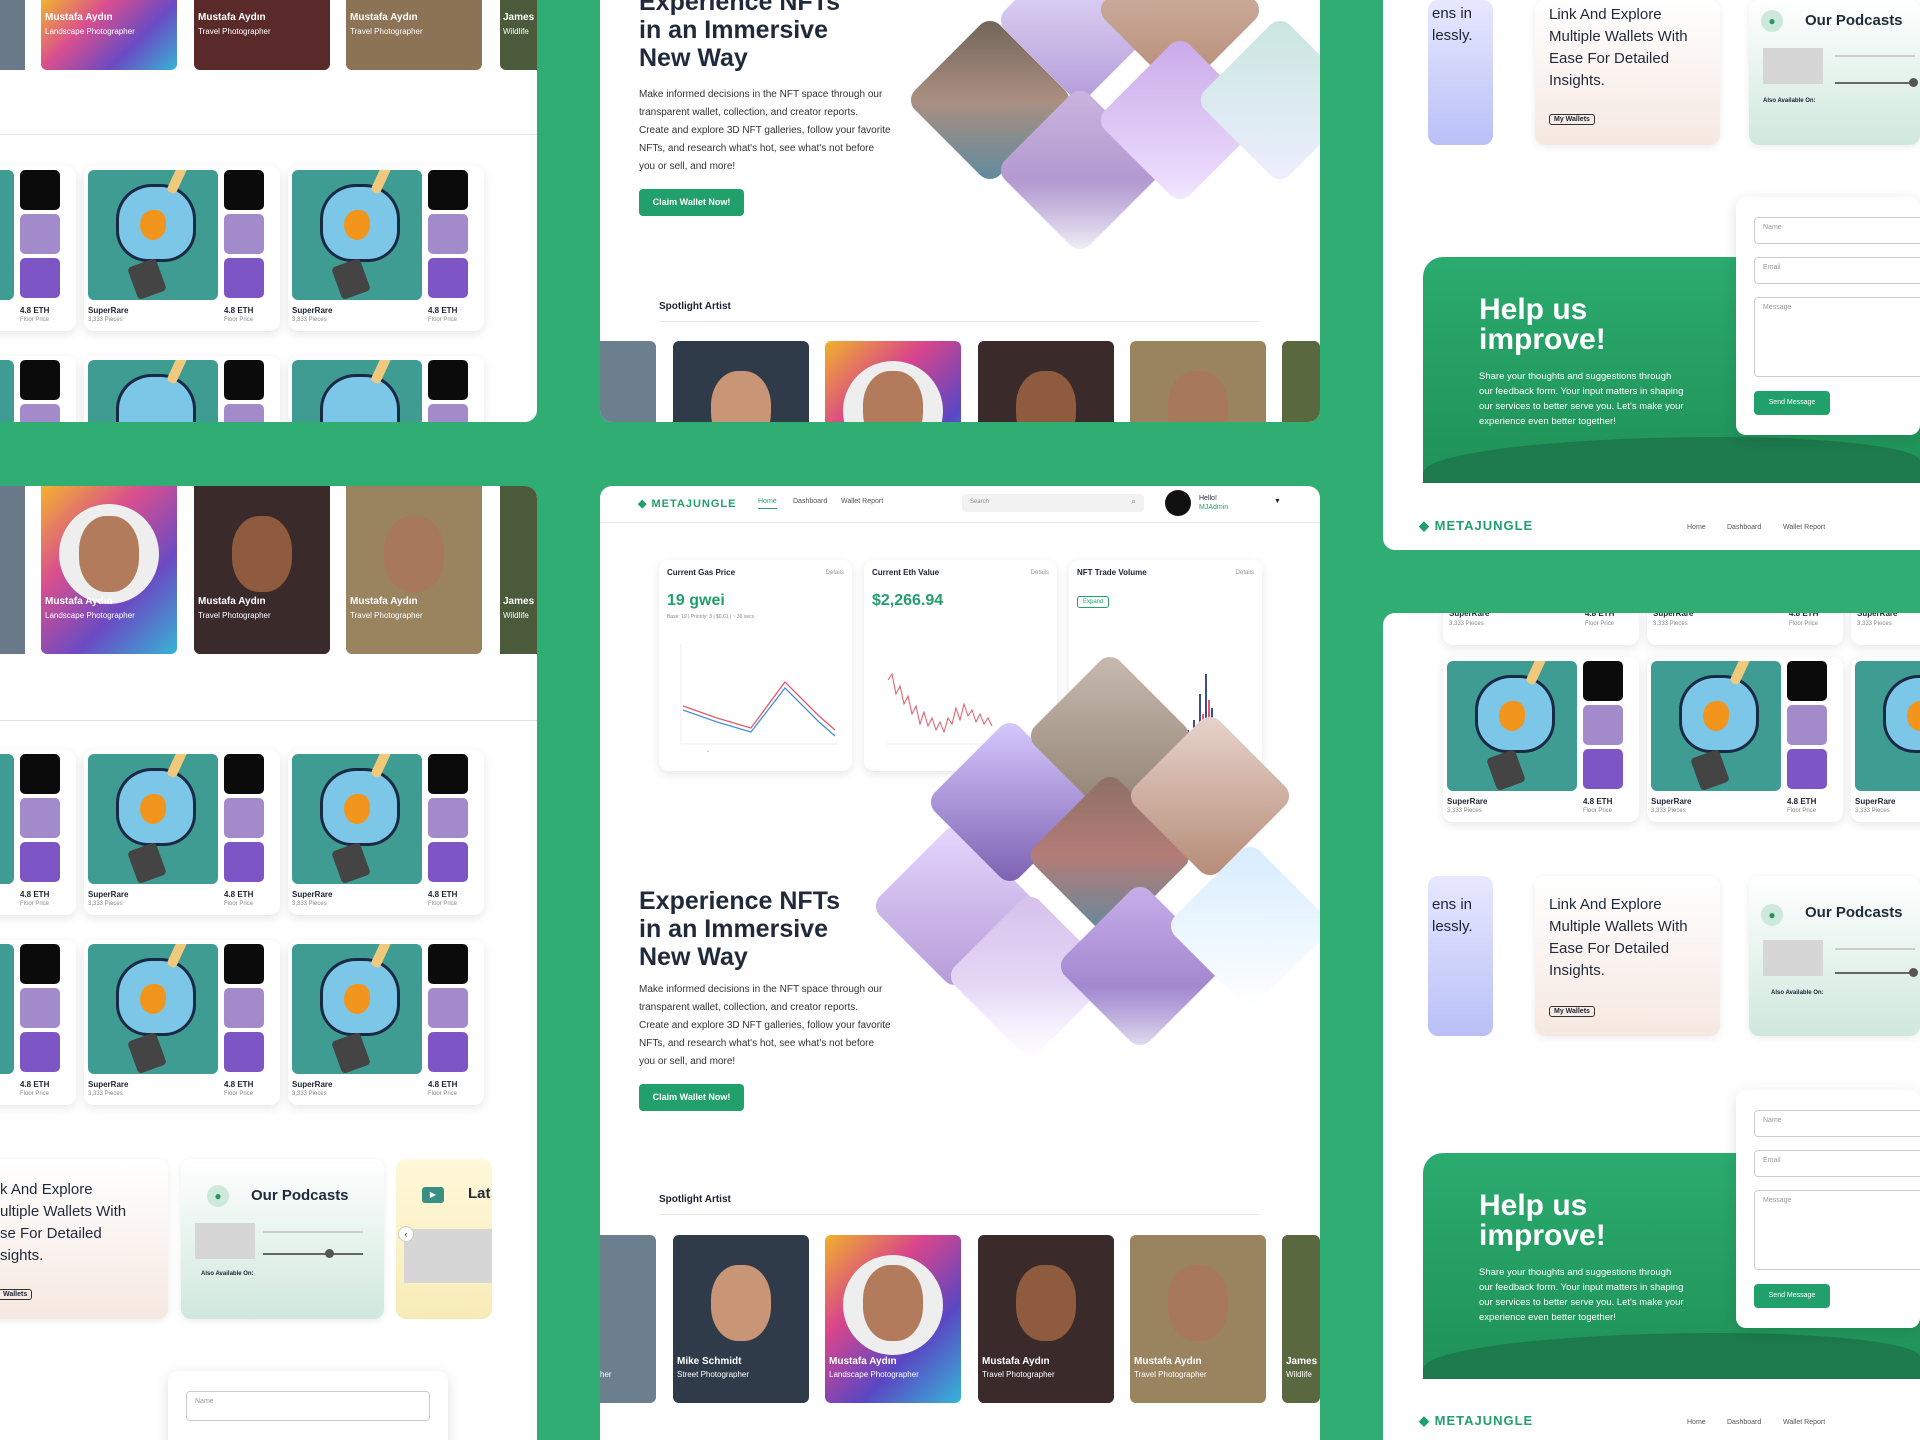 This screenshot has width=1920, height=1440. I want to click on chevron-down-icon: ▼, so click(1277, 501).